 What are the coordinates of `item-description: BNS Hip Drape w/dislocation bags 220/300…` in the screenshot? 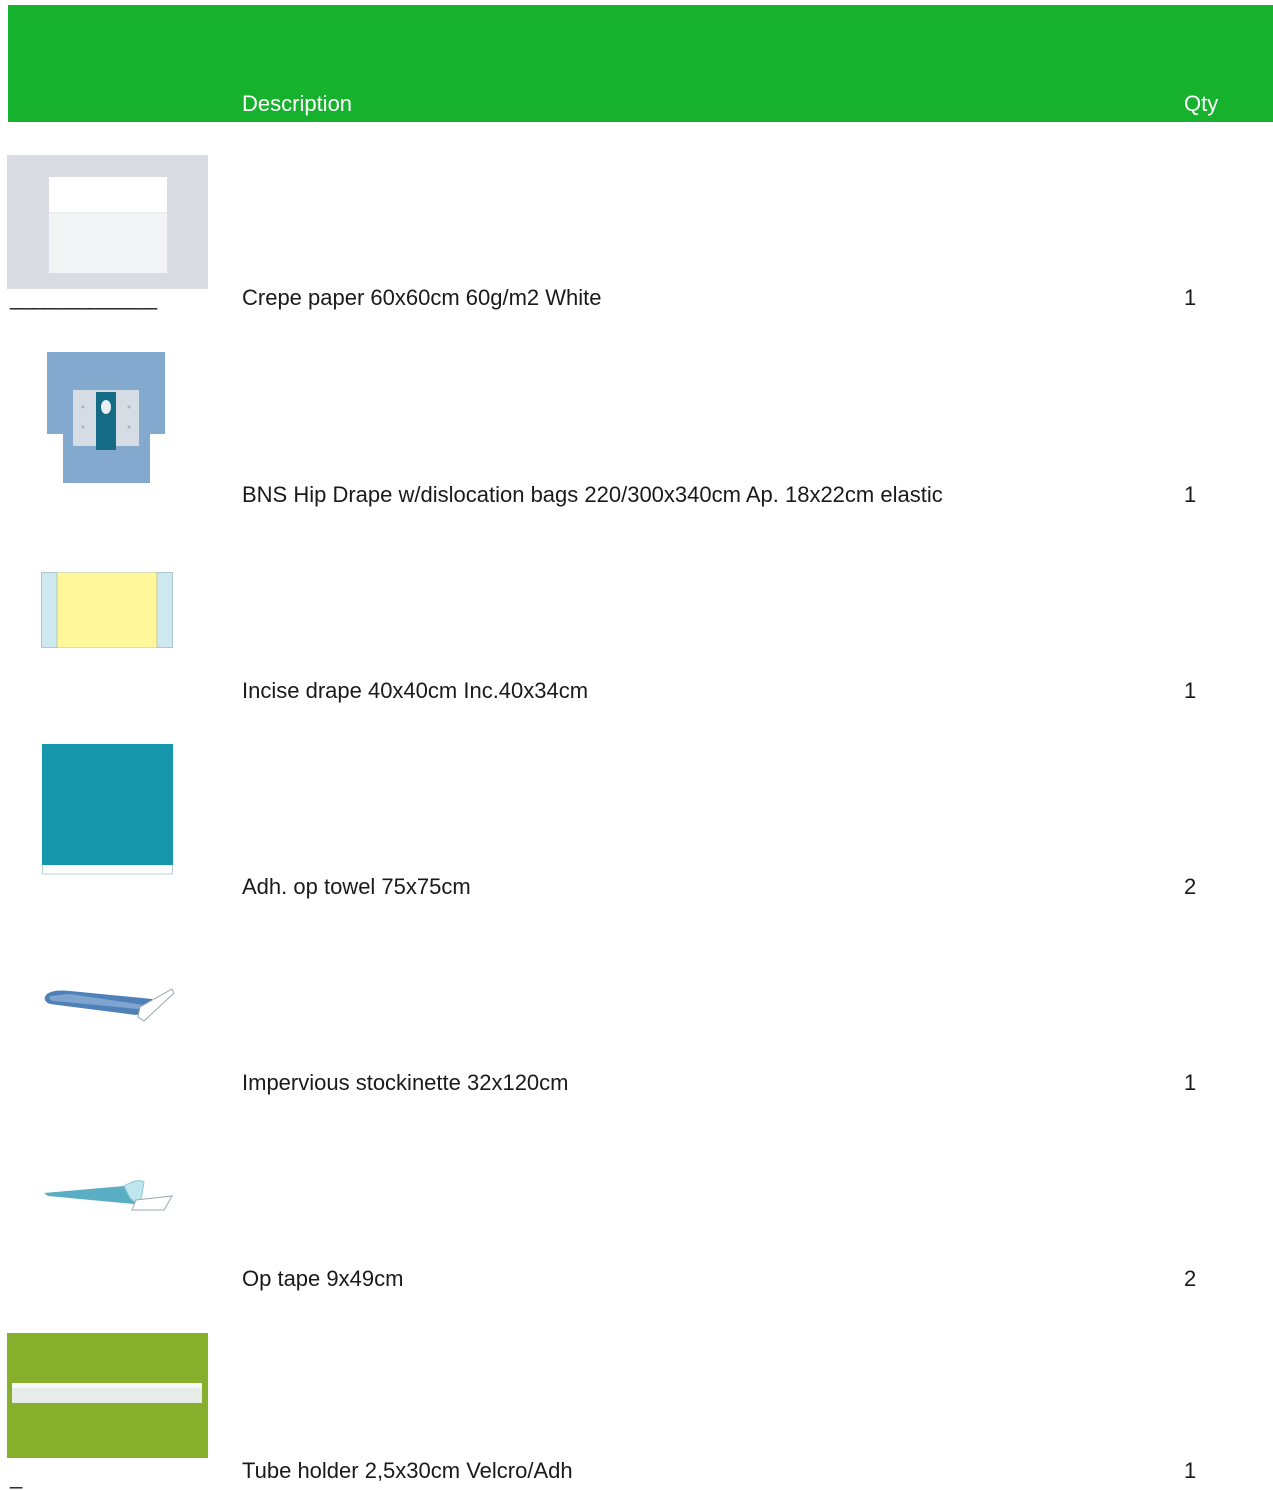 It's located at (592, 494).